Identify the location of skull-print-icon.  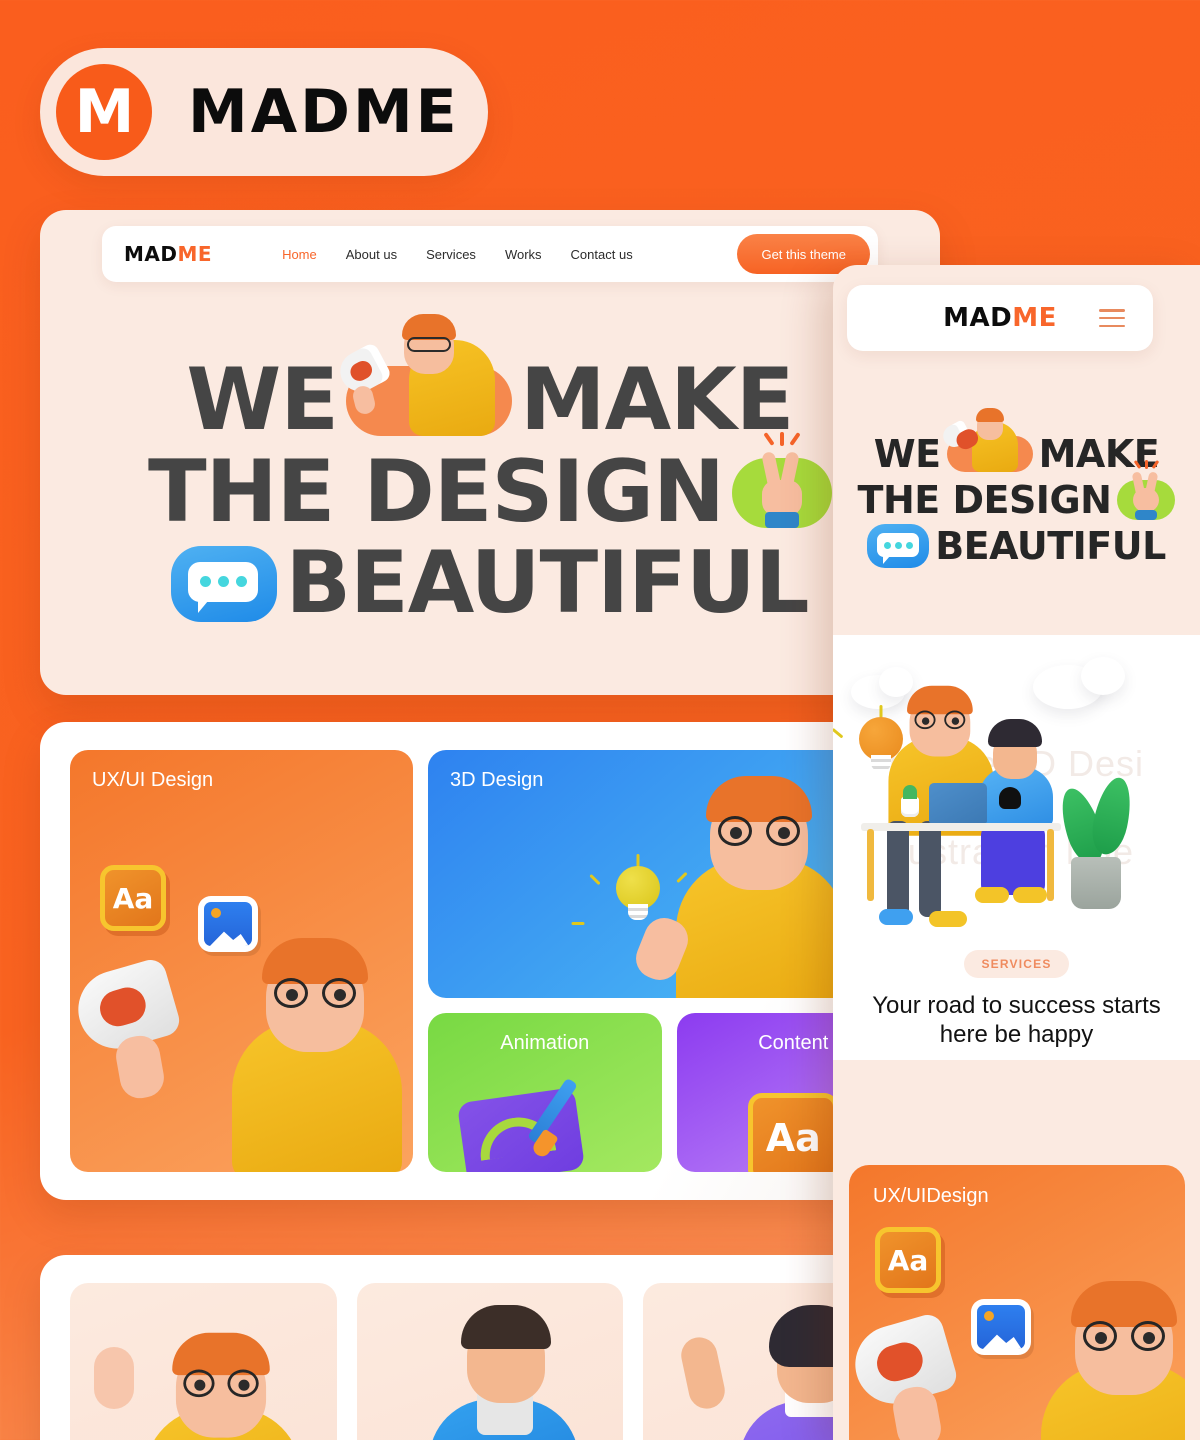
(1010, 798).